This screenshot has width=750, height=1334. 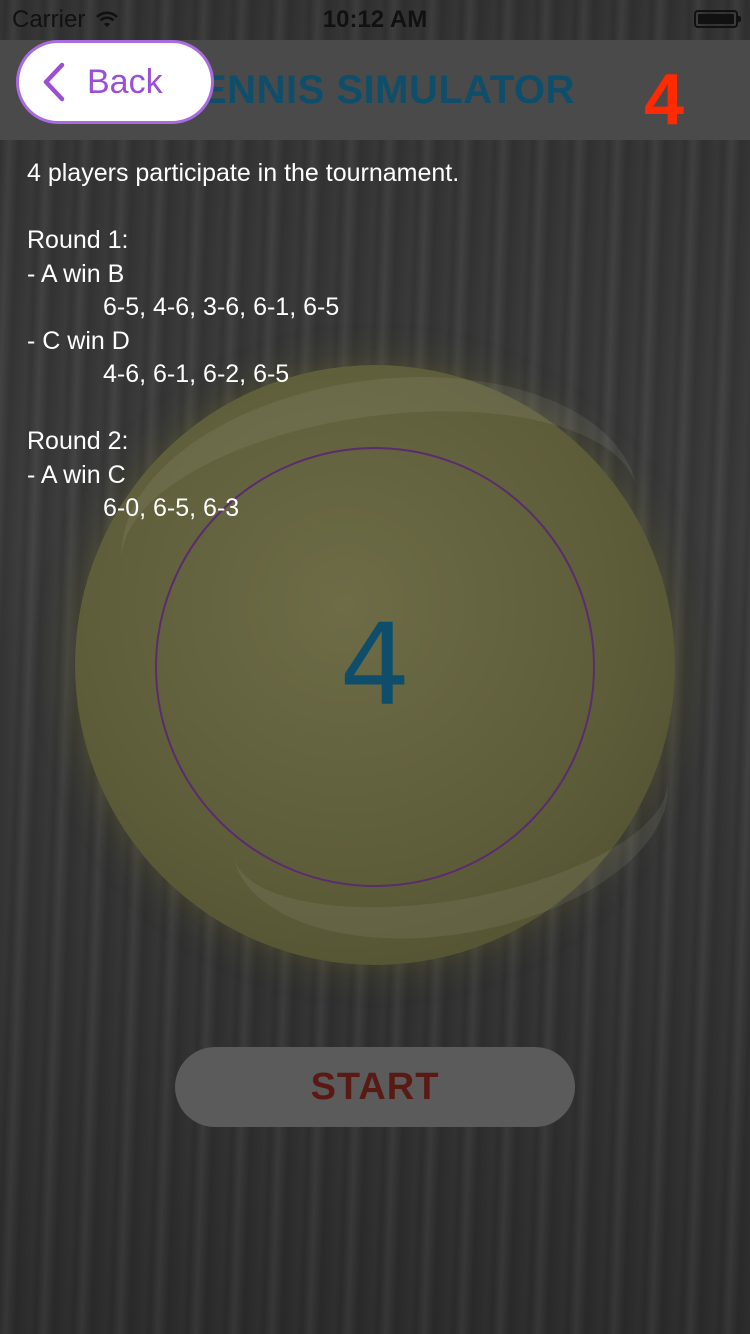 What do you see at coordinates (663, 100) in the screenshot?
I see `player-count-badge: 4` at bounding box center [663, 100].